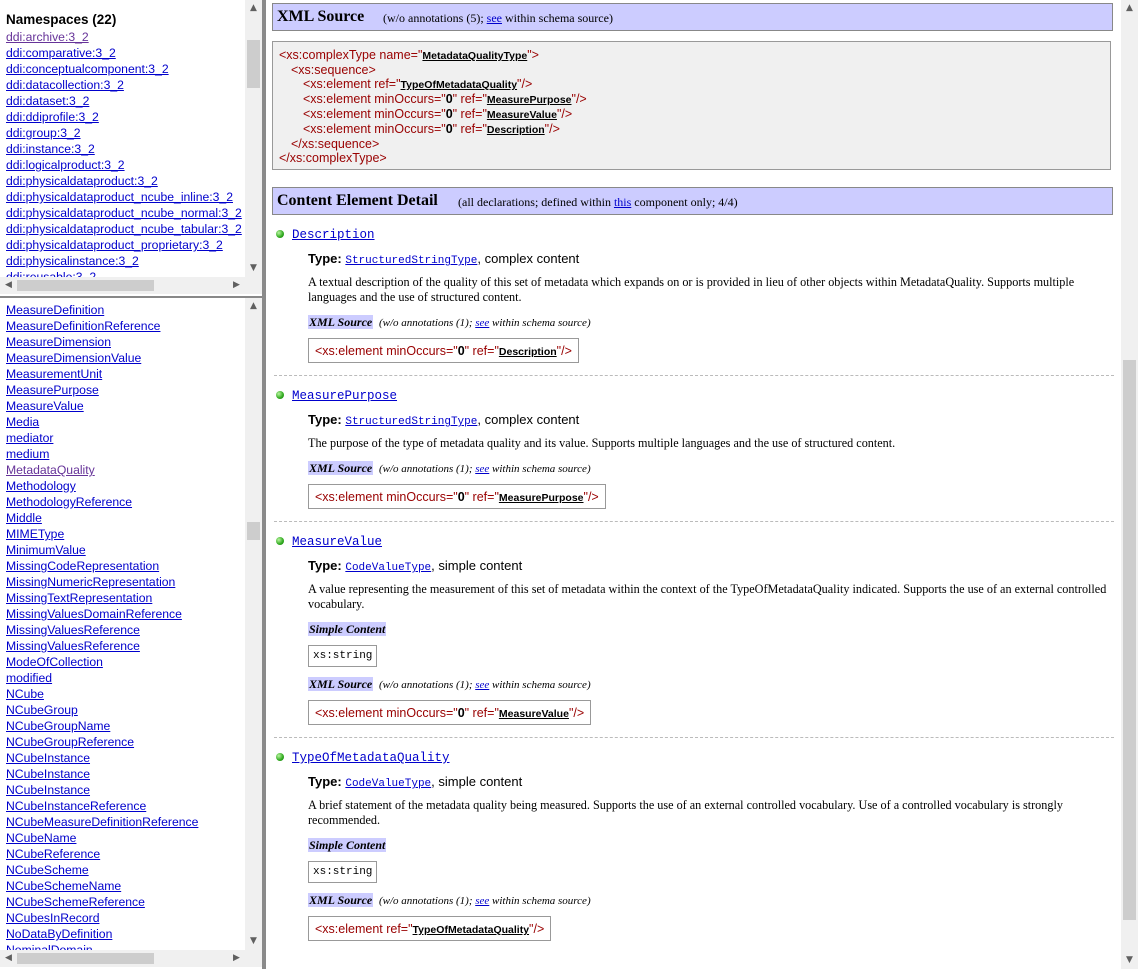 The width and height of the screenshot is (1138, 971). What do you see at coordinates (122, 662) in the screenshot?
I see `component-link: ModeOfCollection` at bounding box center [122, 662].